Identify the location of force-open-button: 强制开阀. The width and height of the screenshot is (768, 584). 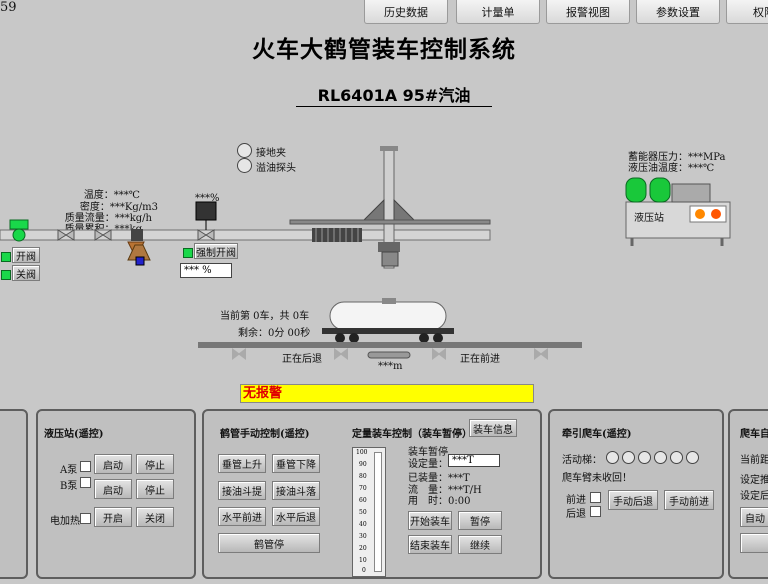
(216, 251).